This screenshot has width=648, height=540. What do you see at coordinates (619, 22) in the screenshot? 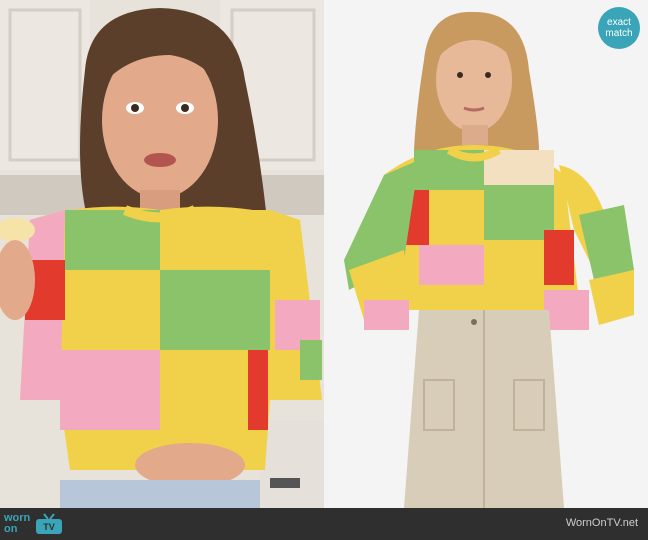
I see `badge-line1: exact` at bounding box center [619, 22].